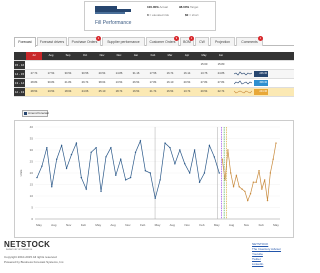 The image size is (320, 273). I want to click on bom-badge: 1, so click(191, 38).